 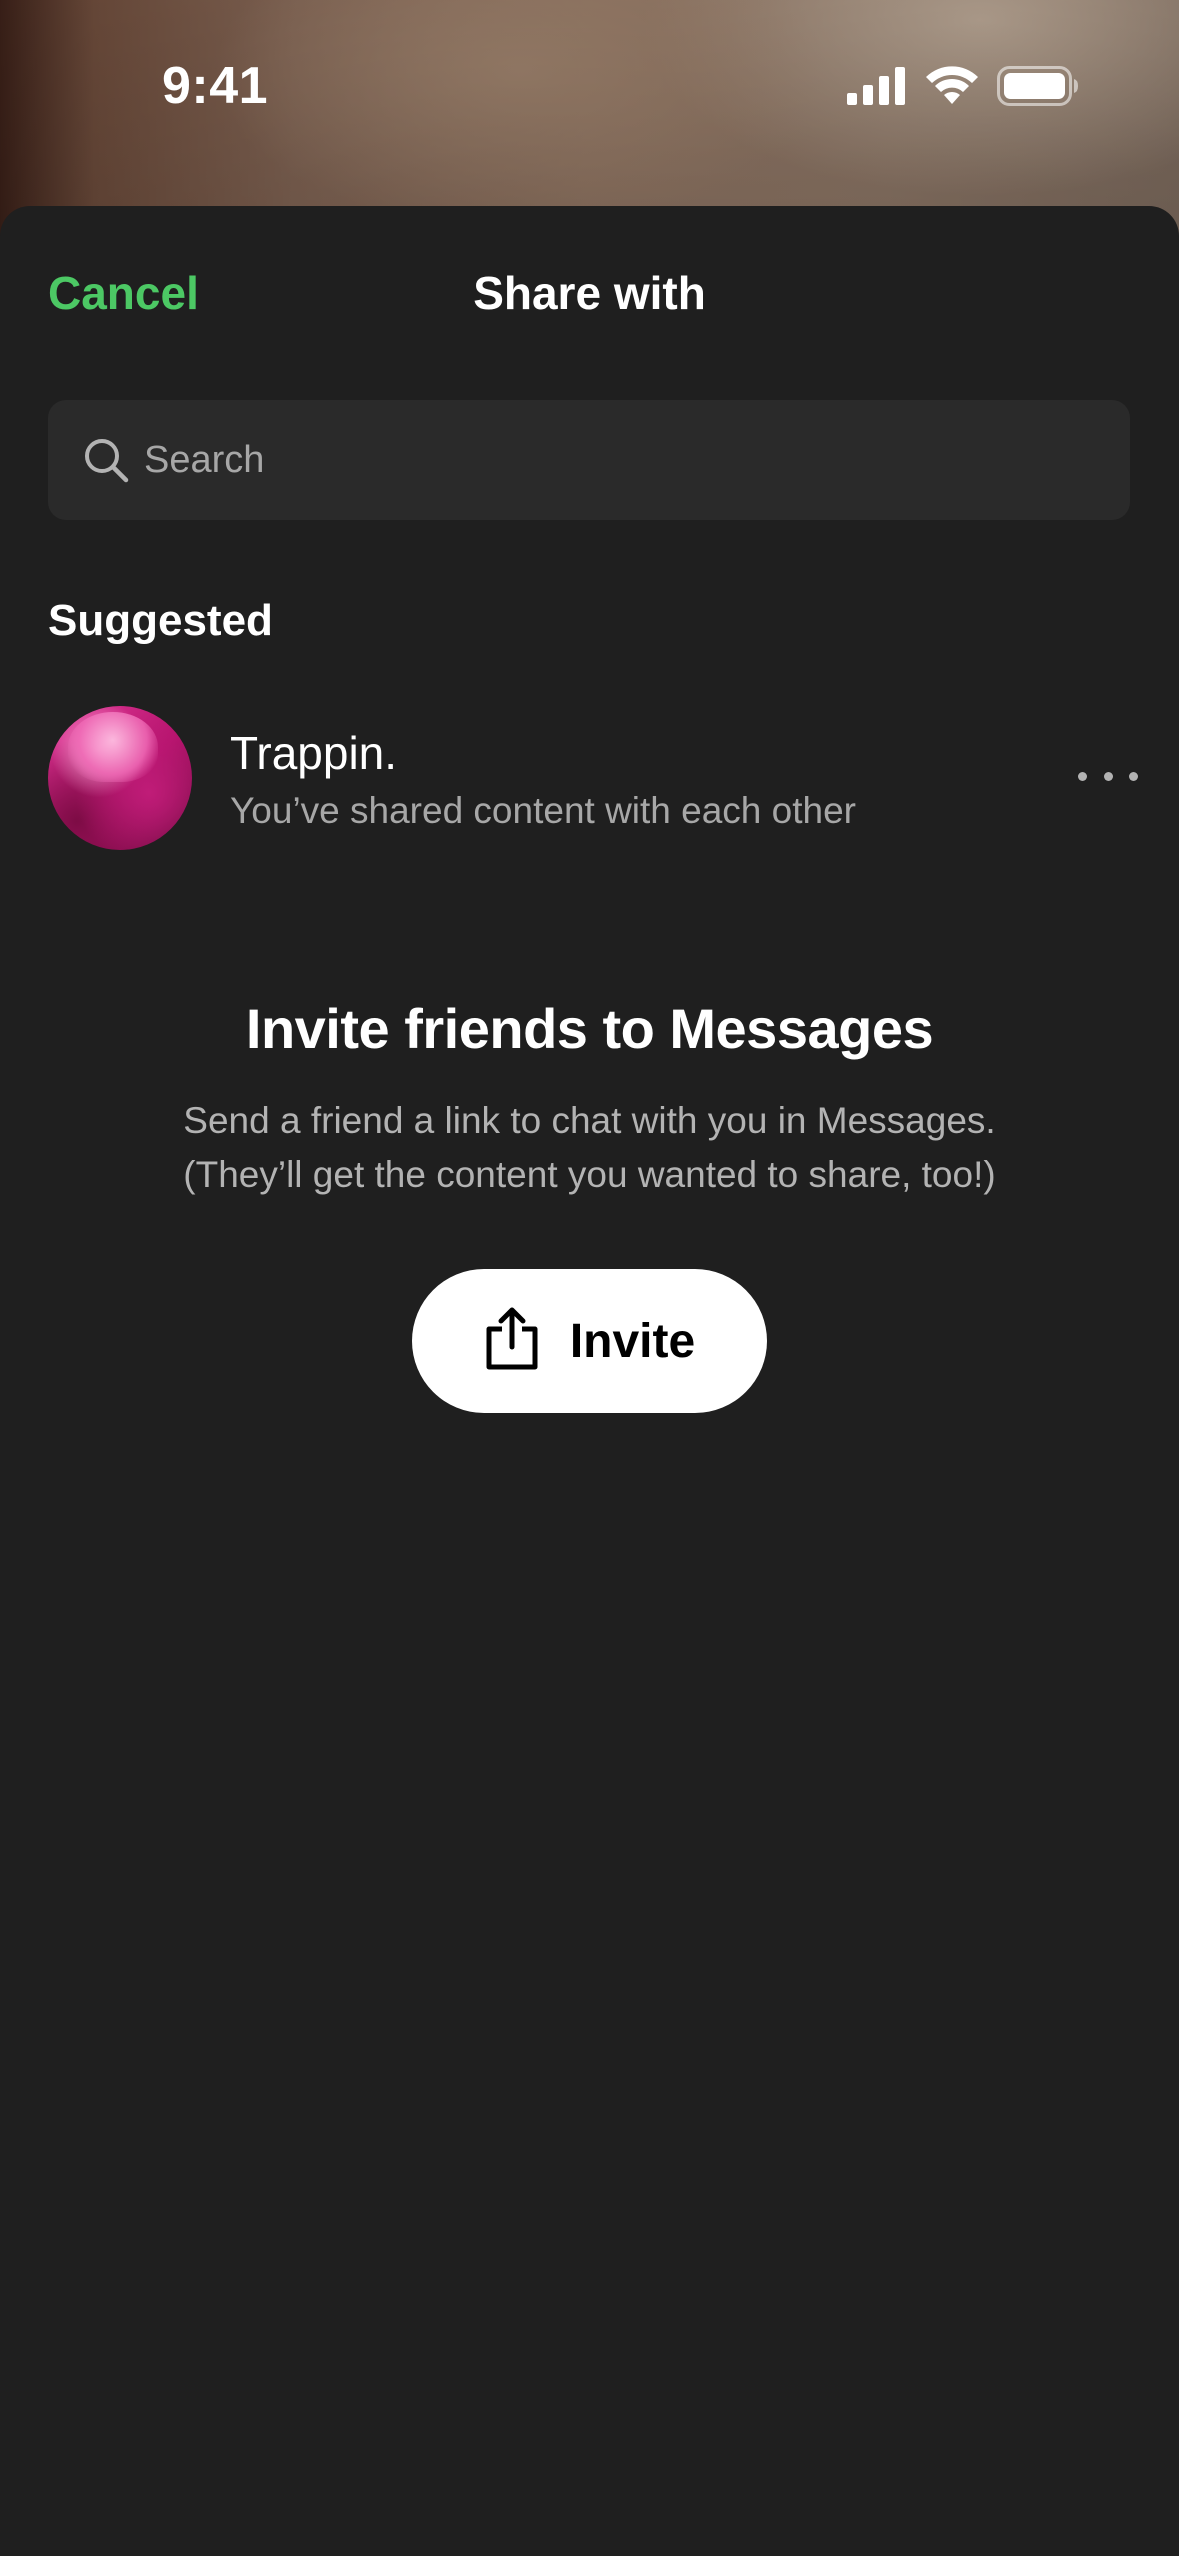 What do you see at coordinates (160, 620) in the screenshot?
I see `suggested-heading: Suggested` at bounding box center [160, 620].